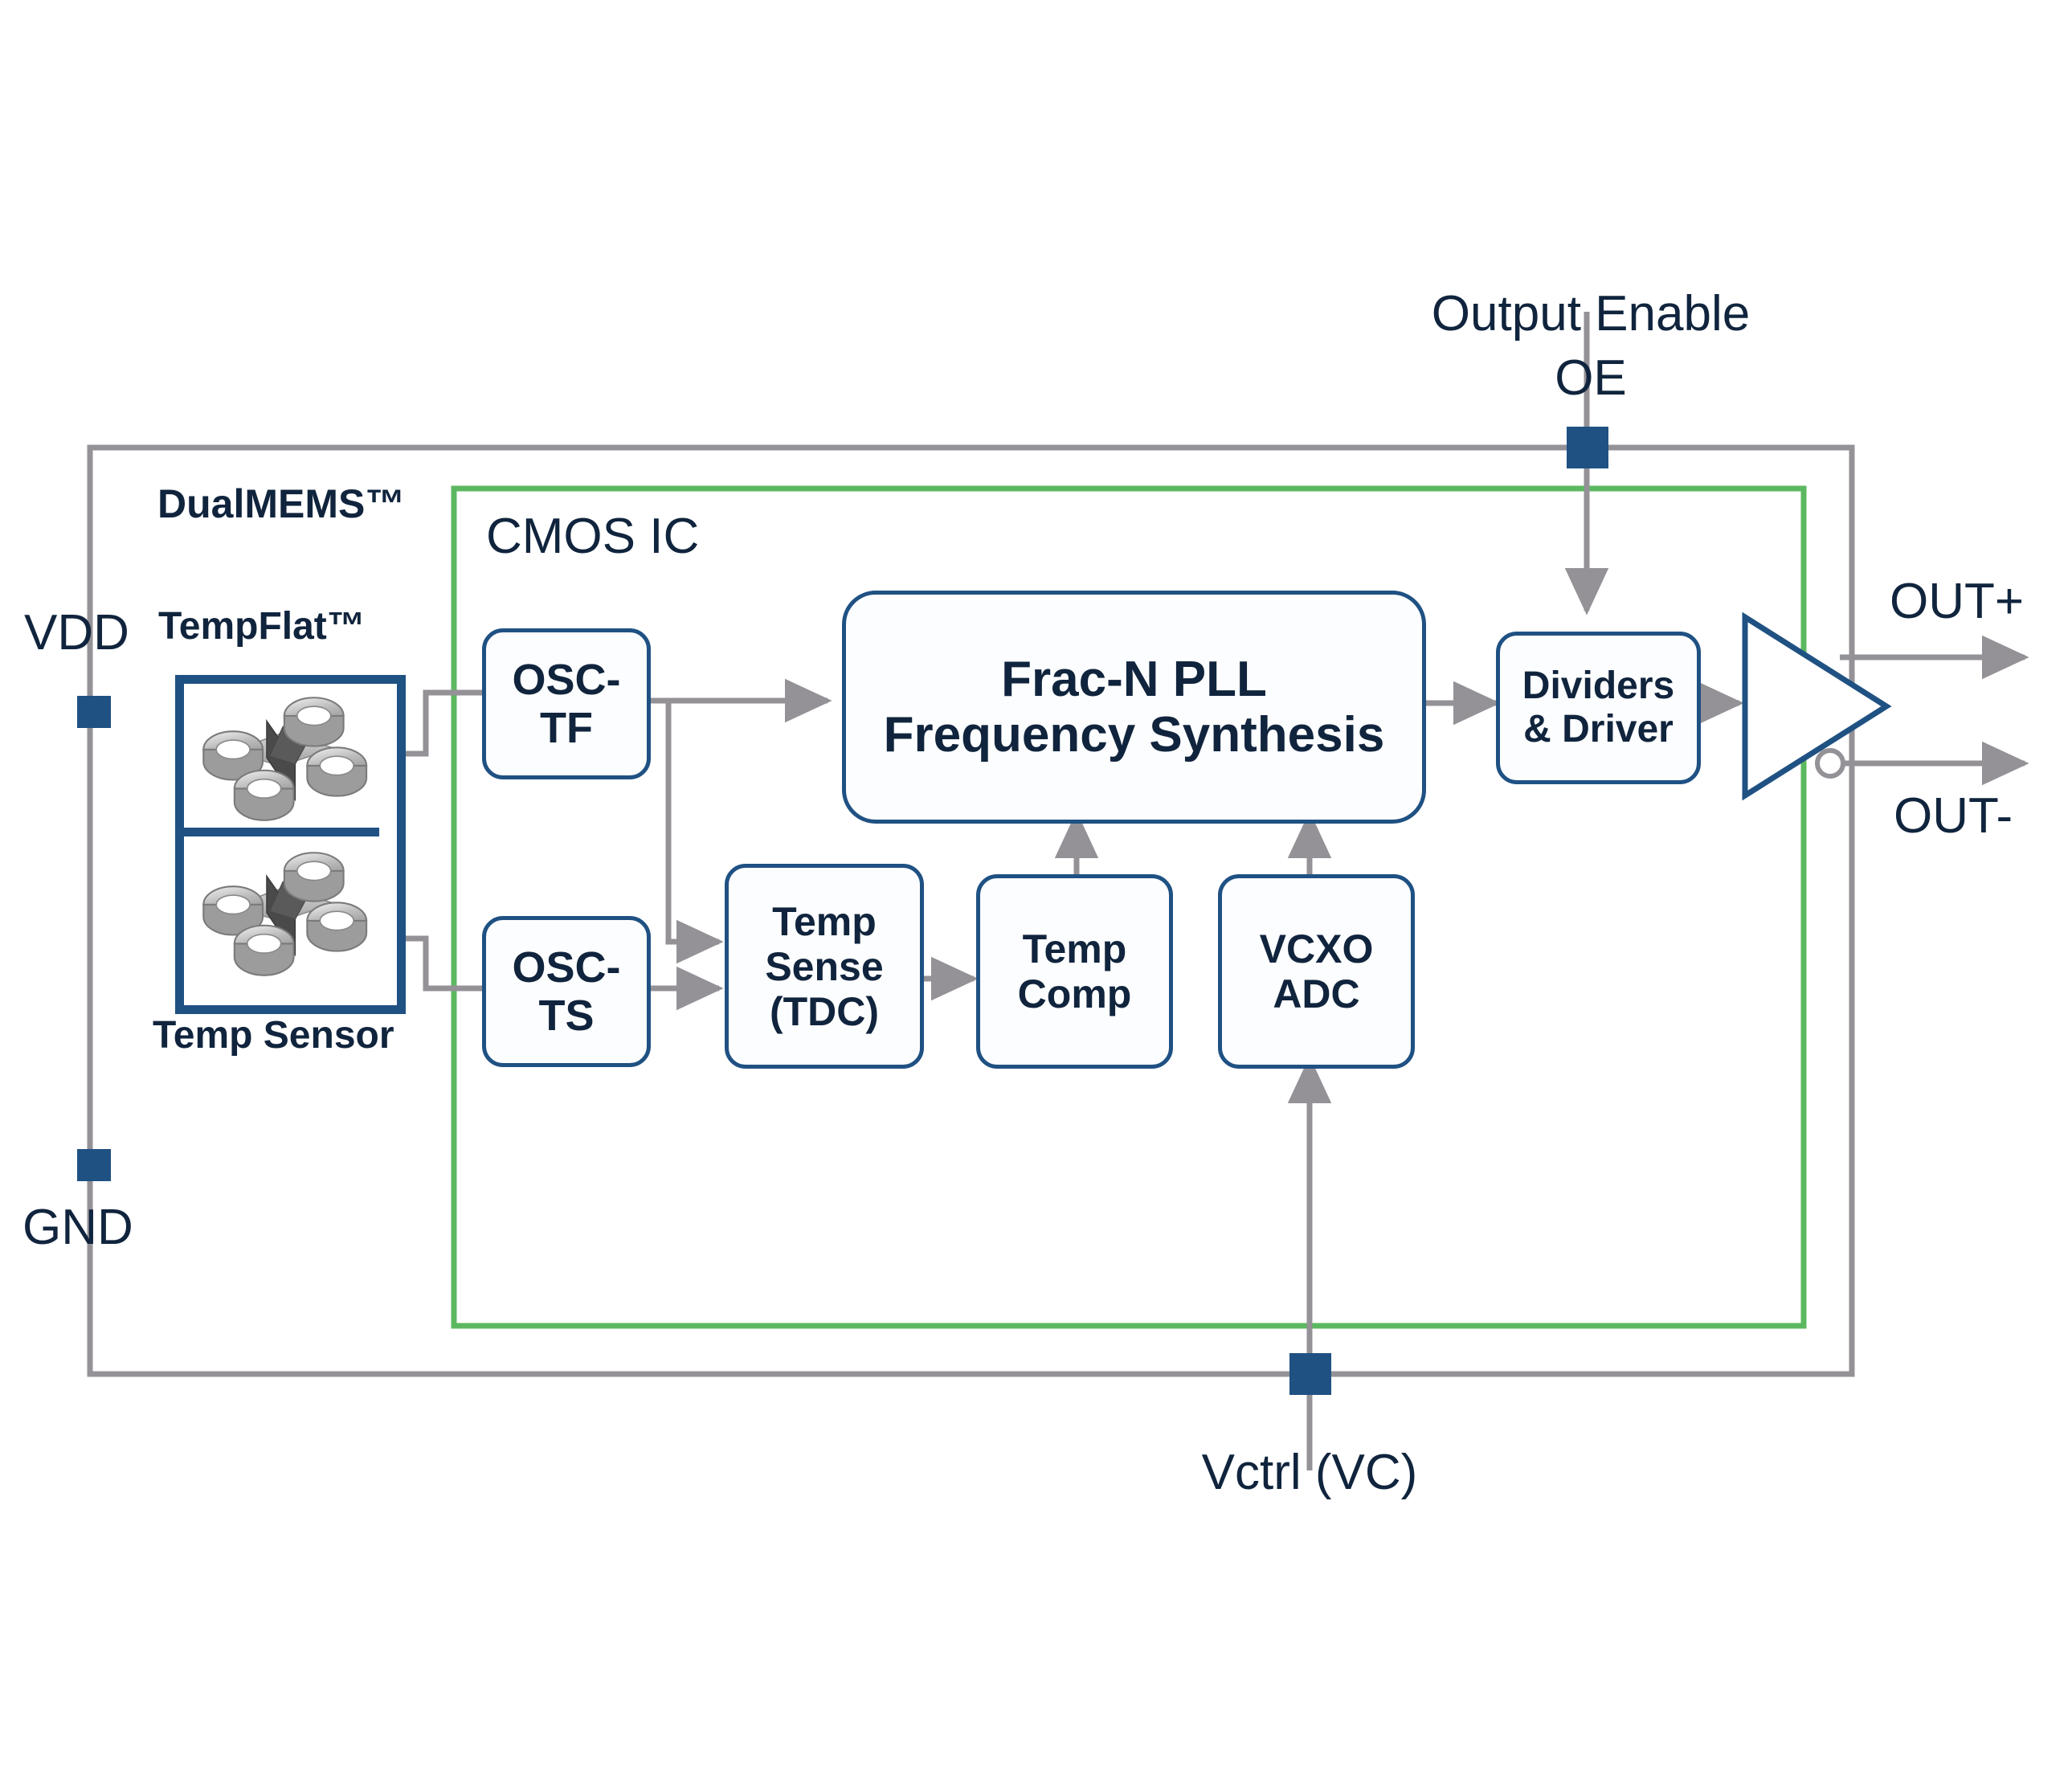 The height and width of the screenshot is (1779, 2072). What do you see at coordinates (566, 1016) in the screenshot?
I see `block-osc-ts-line2: TS` at bounding box center [566, 1016].